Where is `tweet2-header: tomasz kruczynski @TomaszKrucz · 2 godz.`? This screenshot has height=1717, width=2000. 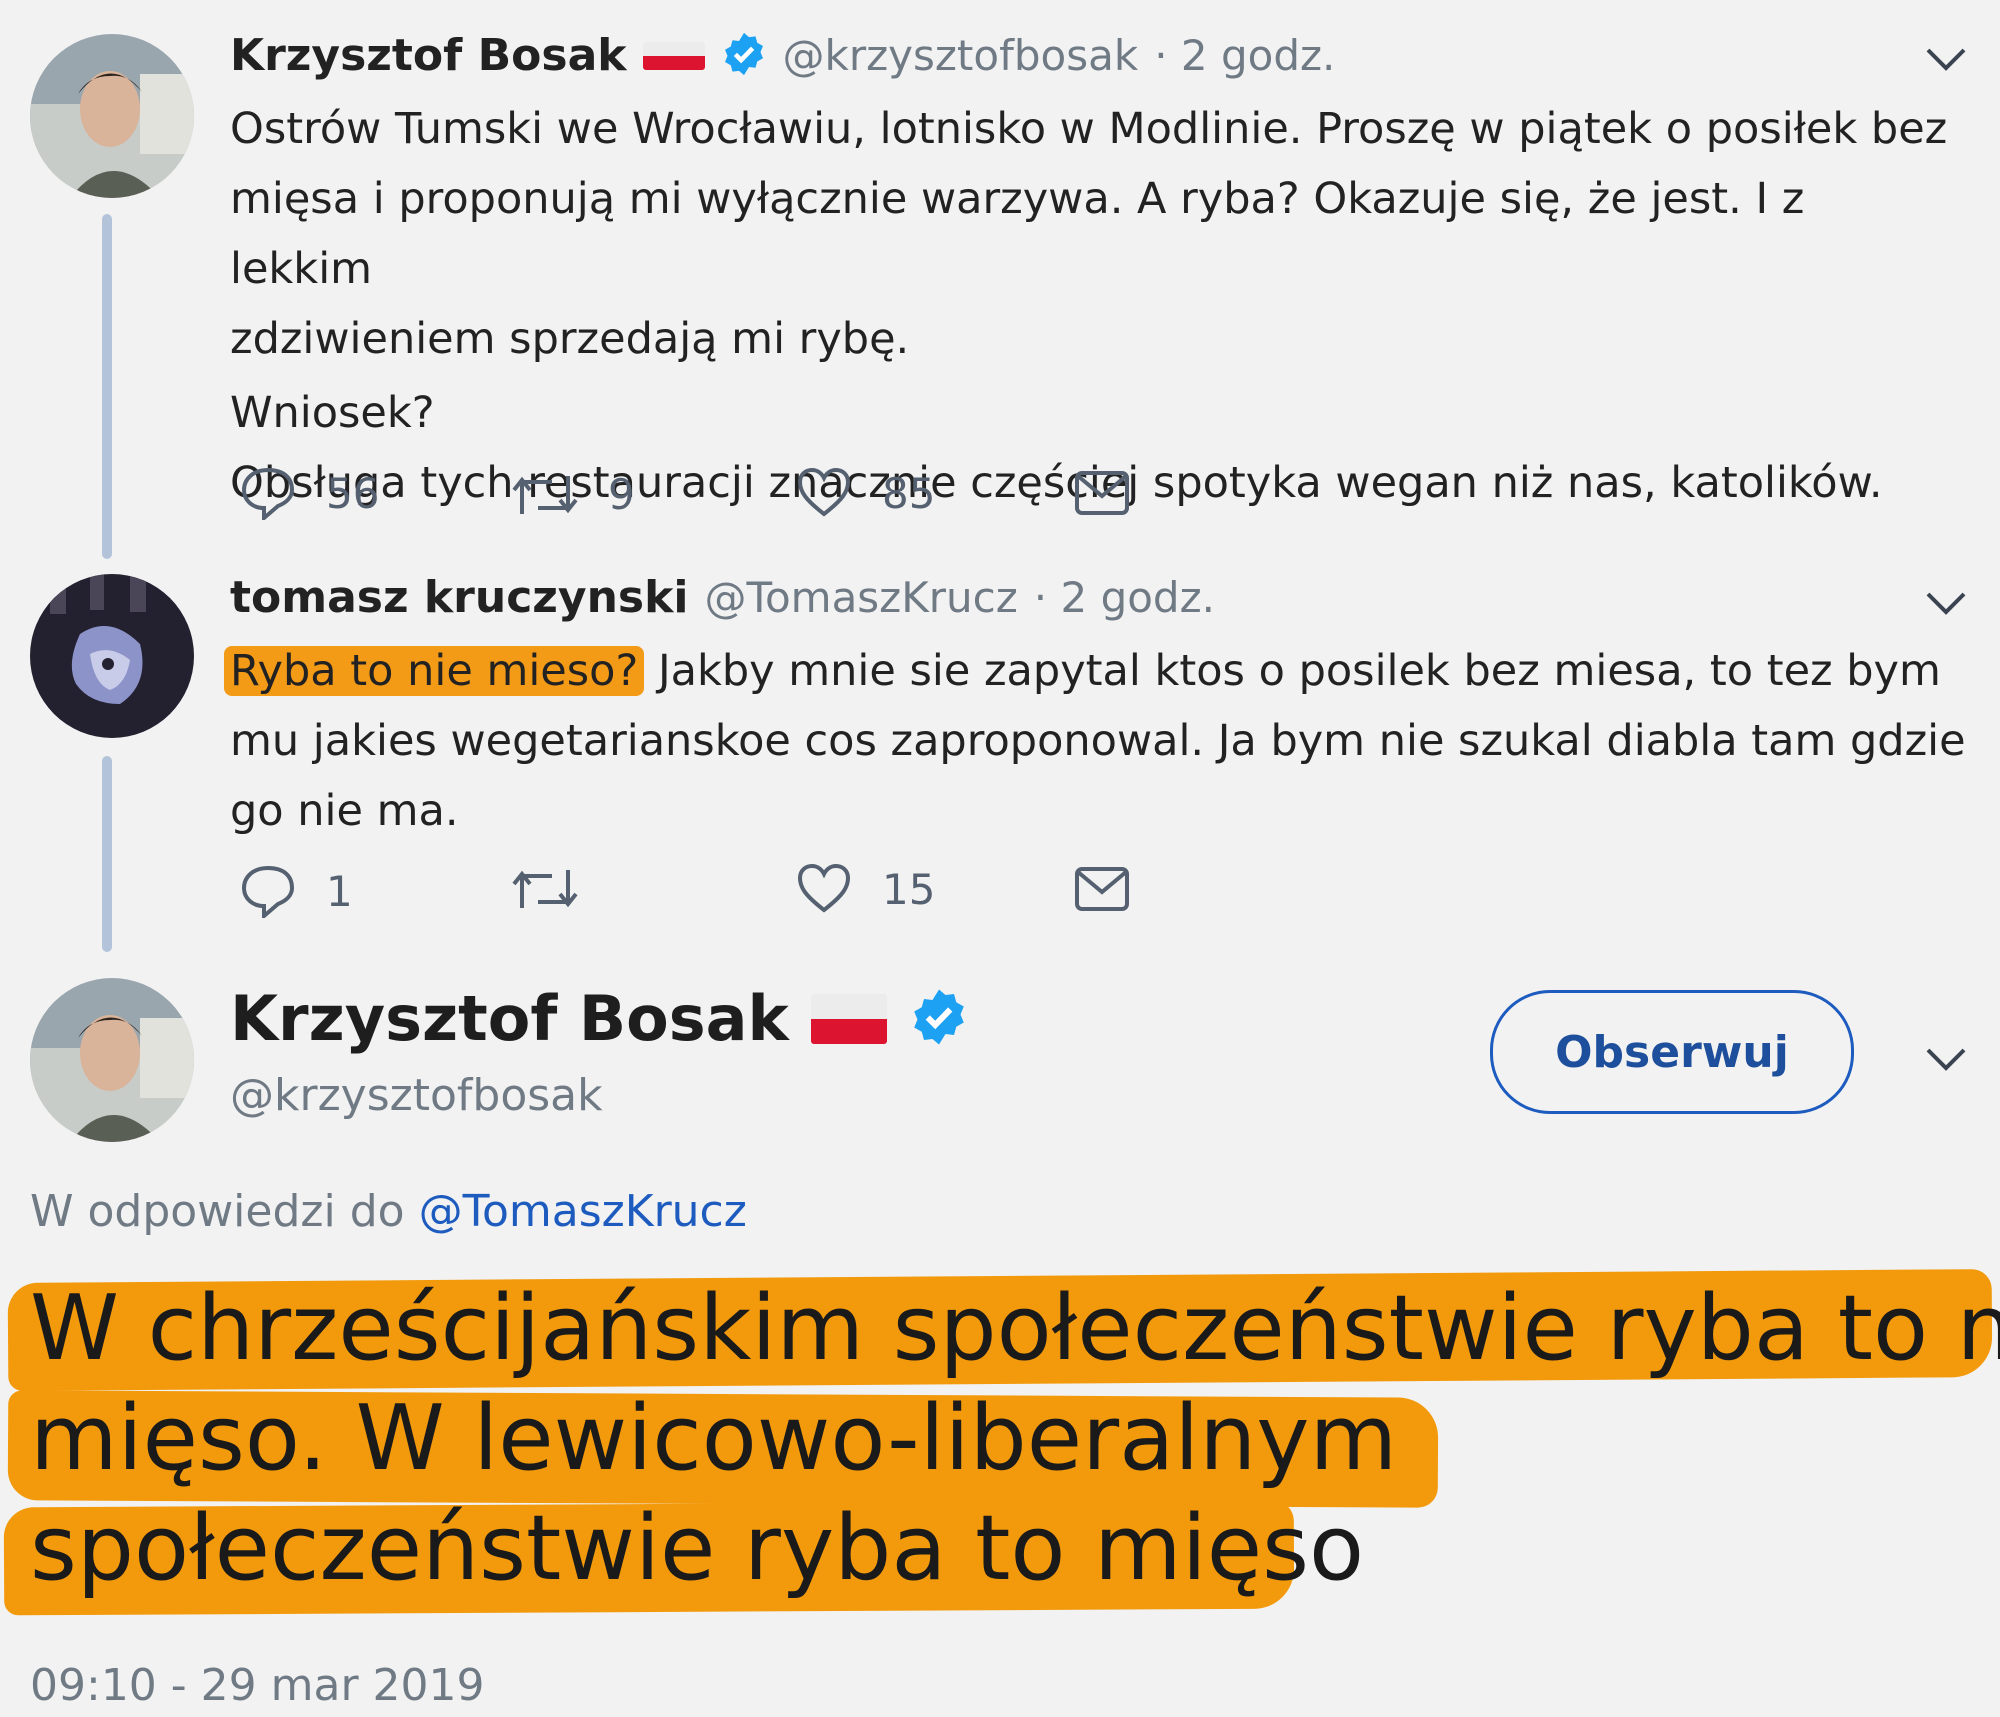
tweet2-header: tomasz kruczynski @TomaszKrucz · 2 godz. is located at coordinates (722, 597).